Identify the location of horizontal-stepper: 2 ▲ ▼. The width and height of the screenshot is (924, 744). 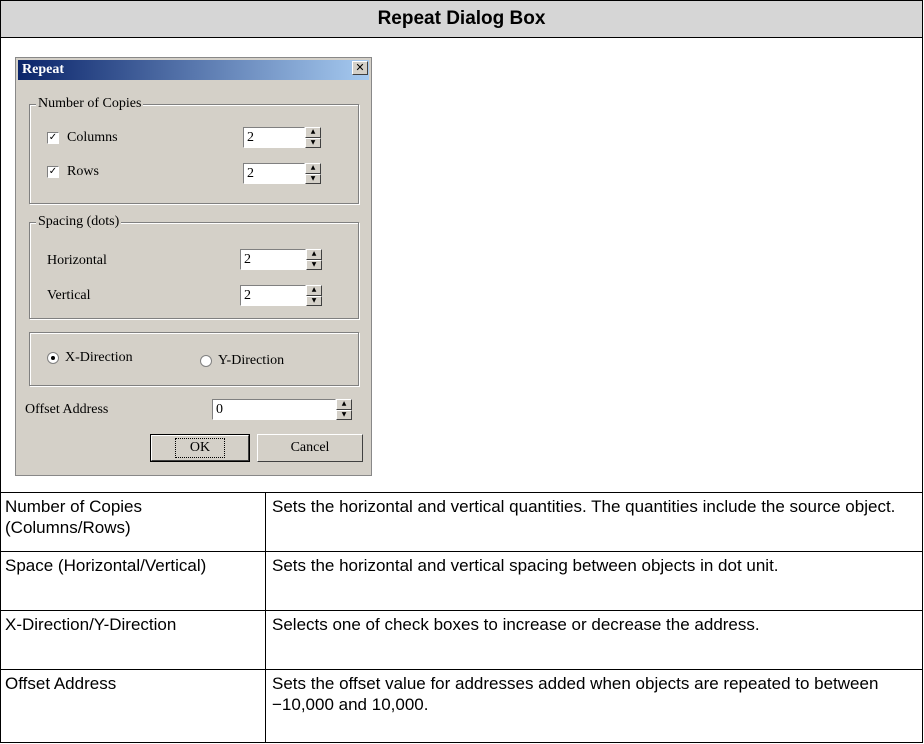
(281, 259).